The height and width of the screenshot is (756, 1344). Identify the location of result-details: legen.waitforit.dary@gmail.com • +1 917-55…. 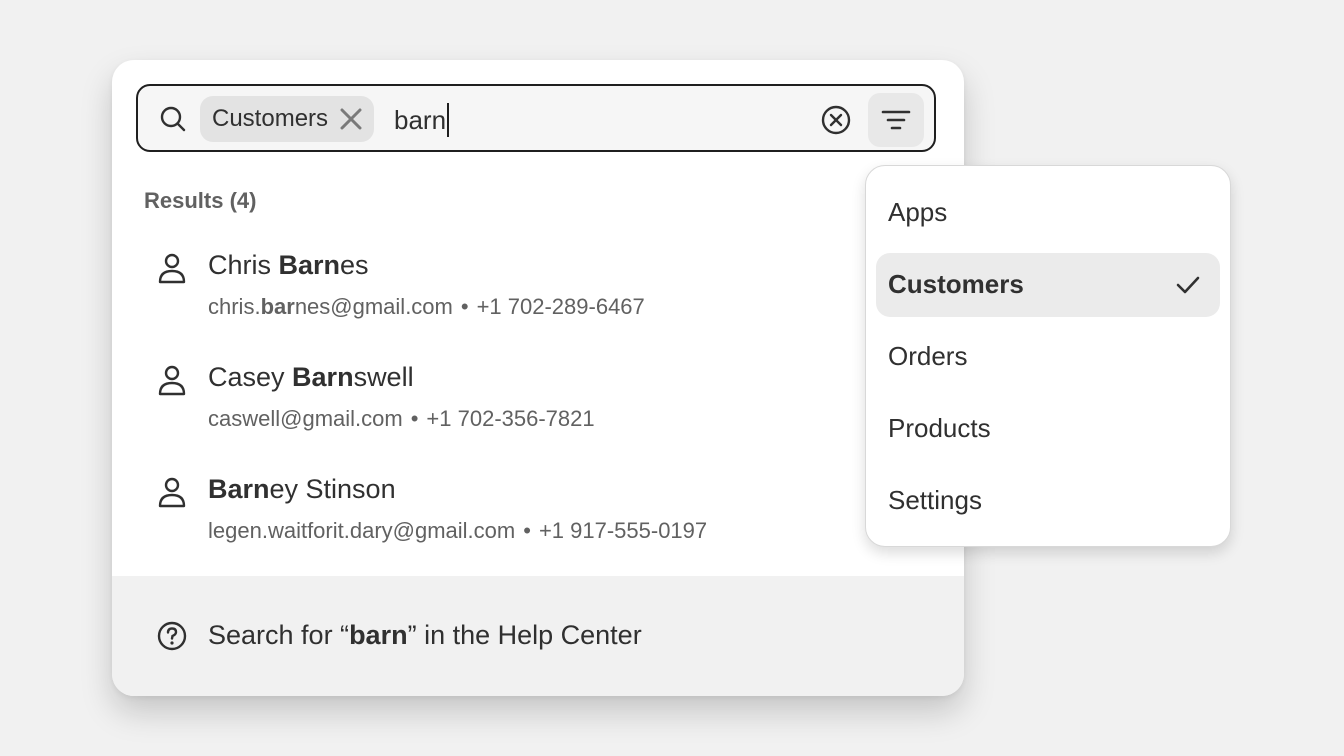
(458, 530).